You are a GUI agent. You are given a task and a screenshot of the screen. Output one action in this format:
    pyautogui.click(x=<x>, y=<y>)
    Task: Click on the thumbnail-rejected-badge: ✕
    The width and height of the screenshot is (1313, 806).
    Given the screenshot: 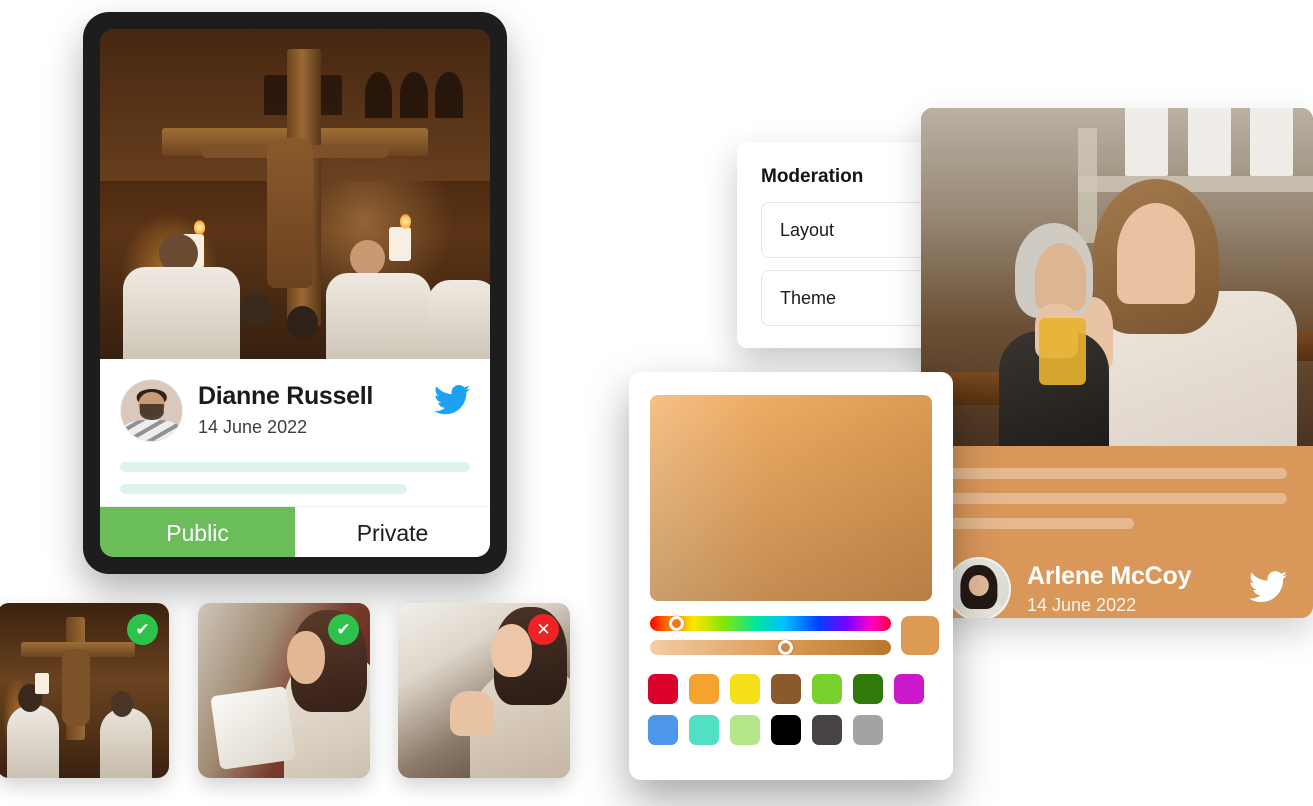 What is the action you would take?
    pyautogui.click(x=543, y=629)
    